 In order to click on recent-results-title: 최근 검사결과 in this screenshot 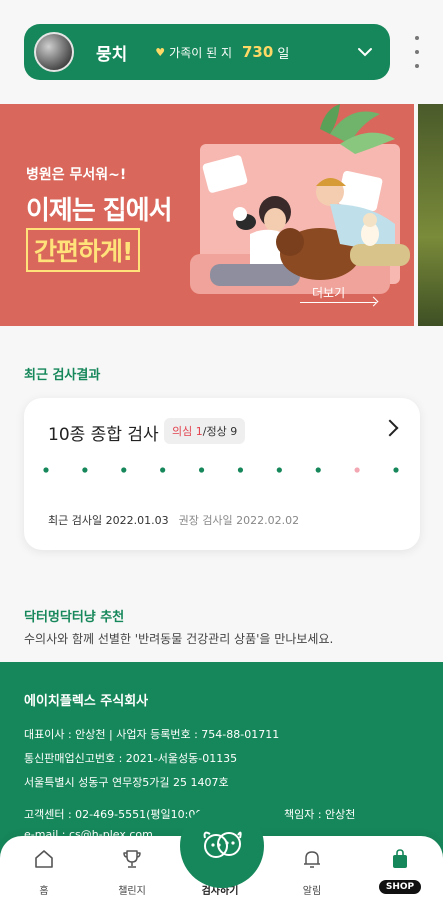, I will do `click(62, 375)`.